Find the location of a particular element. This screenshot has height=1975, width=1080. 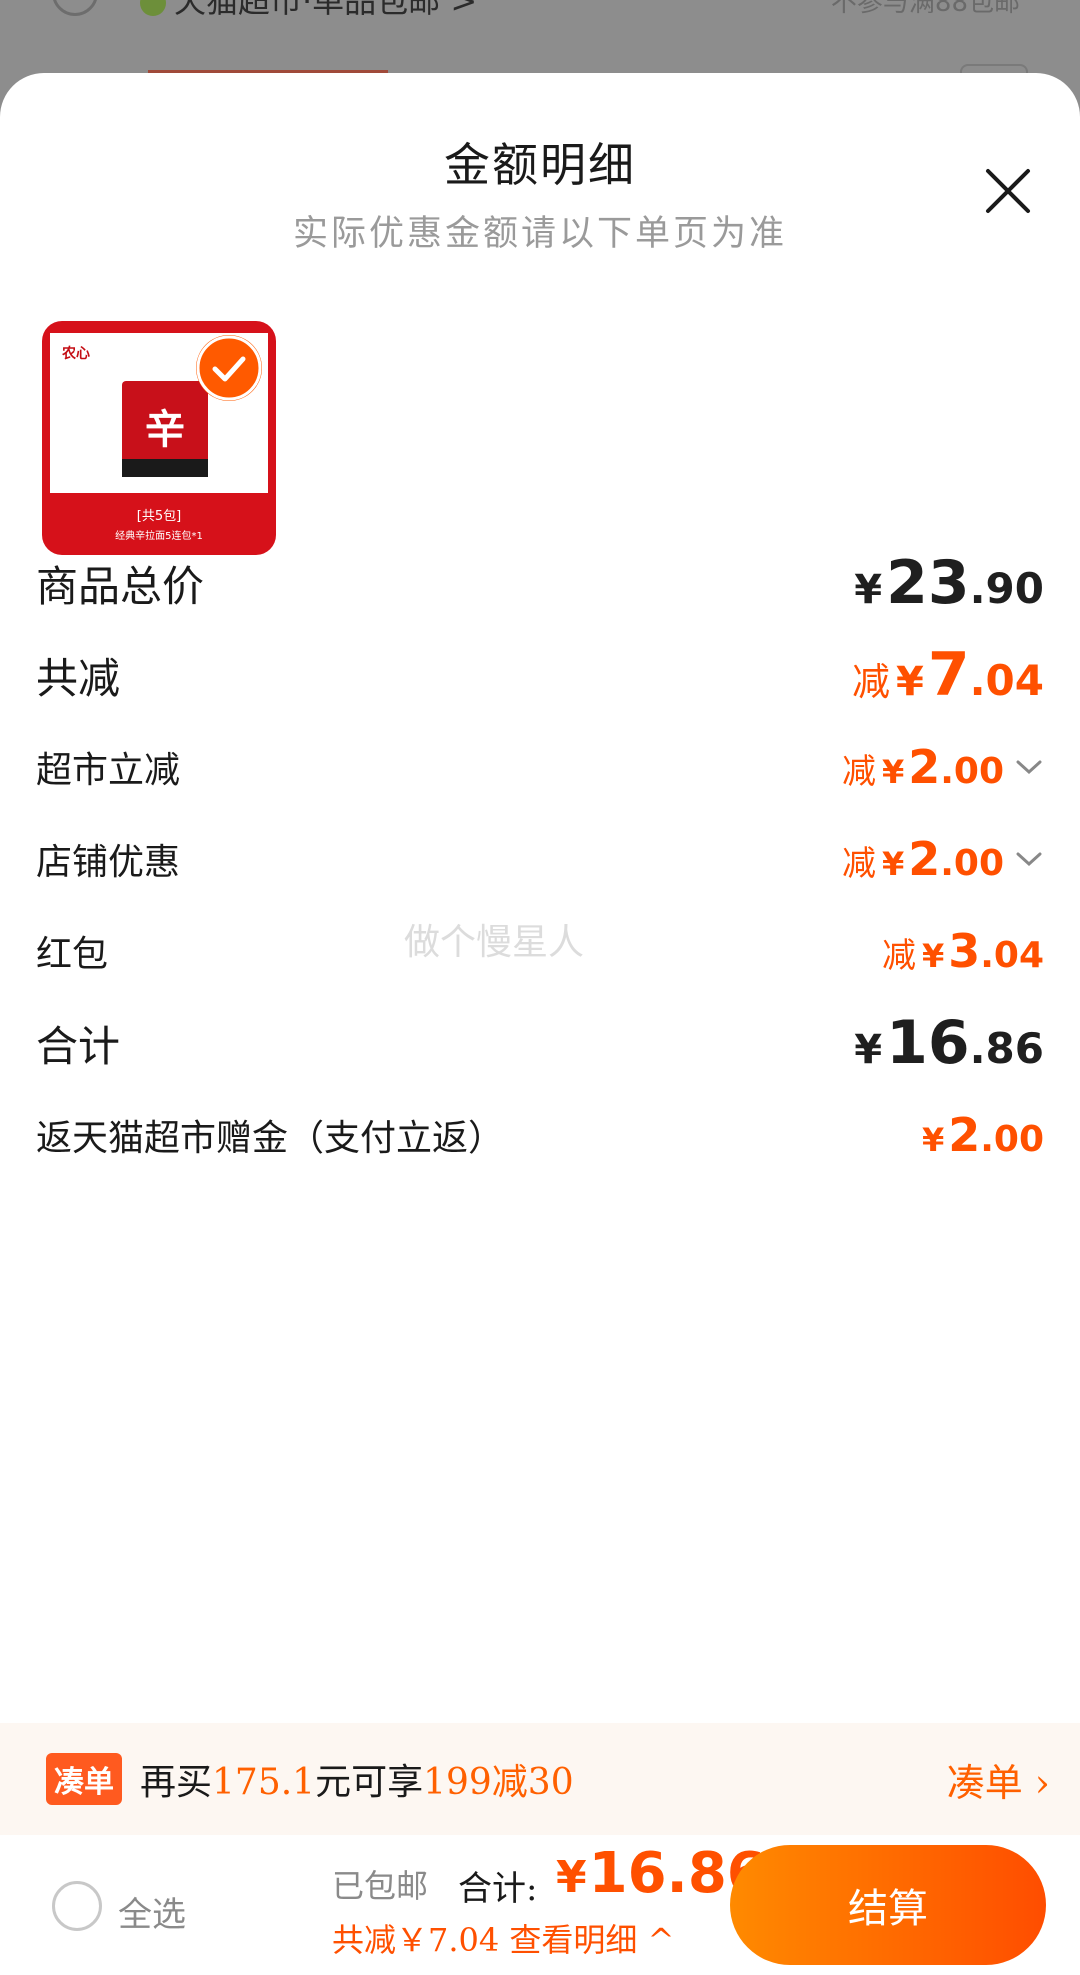

noodle-pack-image: 辛 is located at coordinates (165, 429).